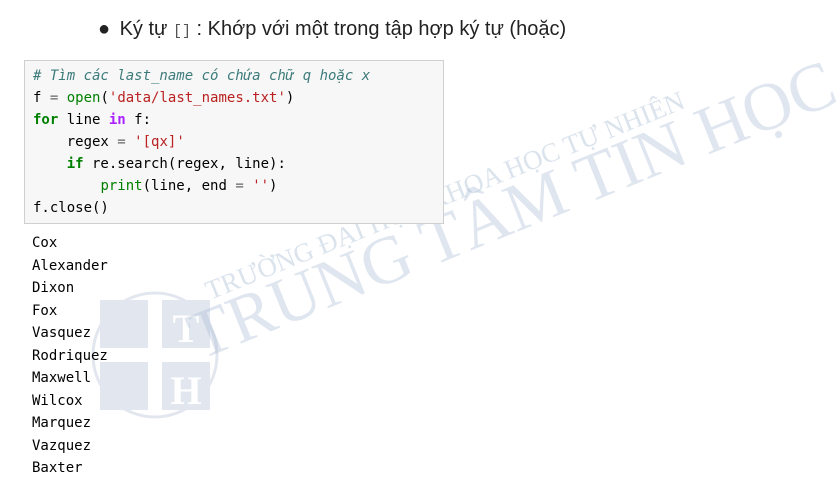 This screenshot has height=484, width=840. What do you see at coordinates (83, 98) in the screenshot?
I see `code-token: open` at bounding box center [83, 98].